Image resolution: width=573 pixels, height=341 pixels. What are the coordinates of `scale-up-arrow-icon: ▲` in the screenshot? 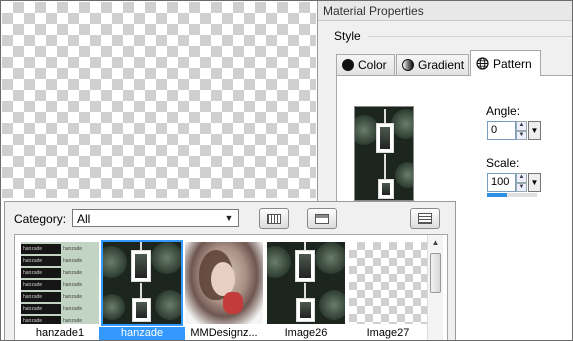 It's located at (521, 178).